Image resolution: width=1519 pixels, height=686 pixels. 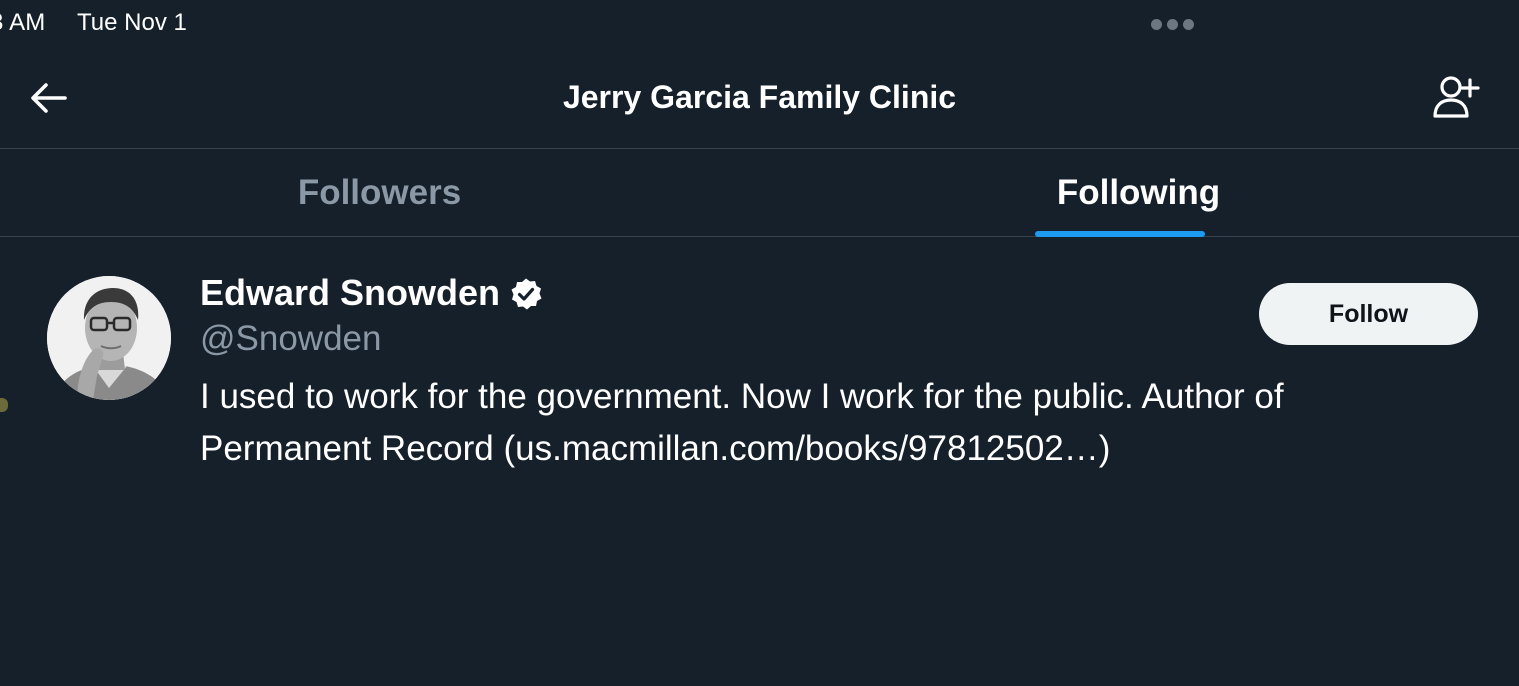 I want to click on status-date: Tue Nov 1, so click(x=132, y=22).